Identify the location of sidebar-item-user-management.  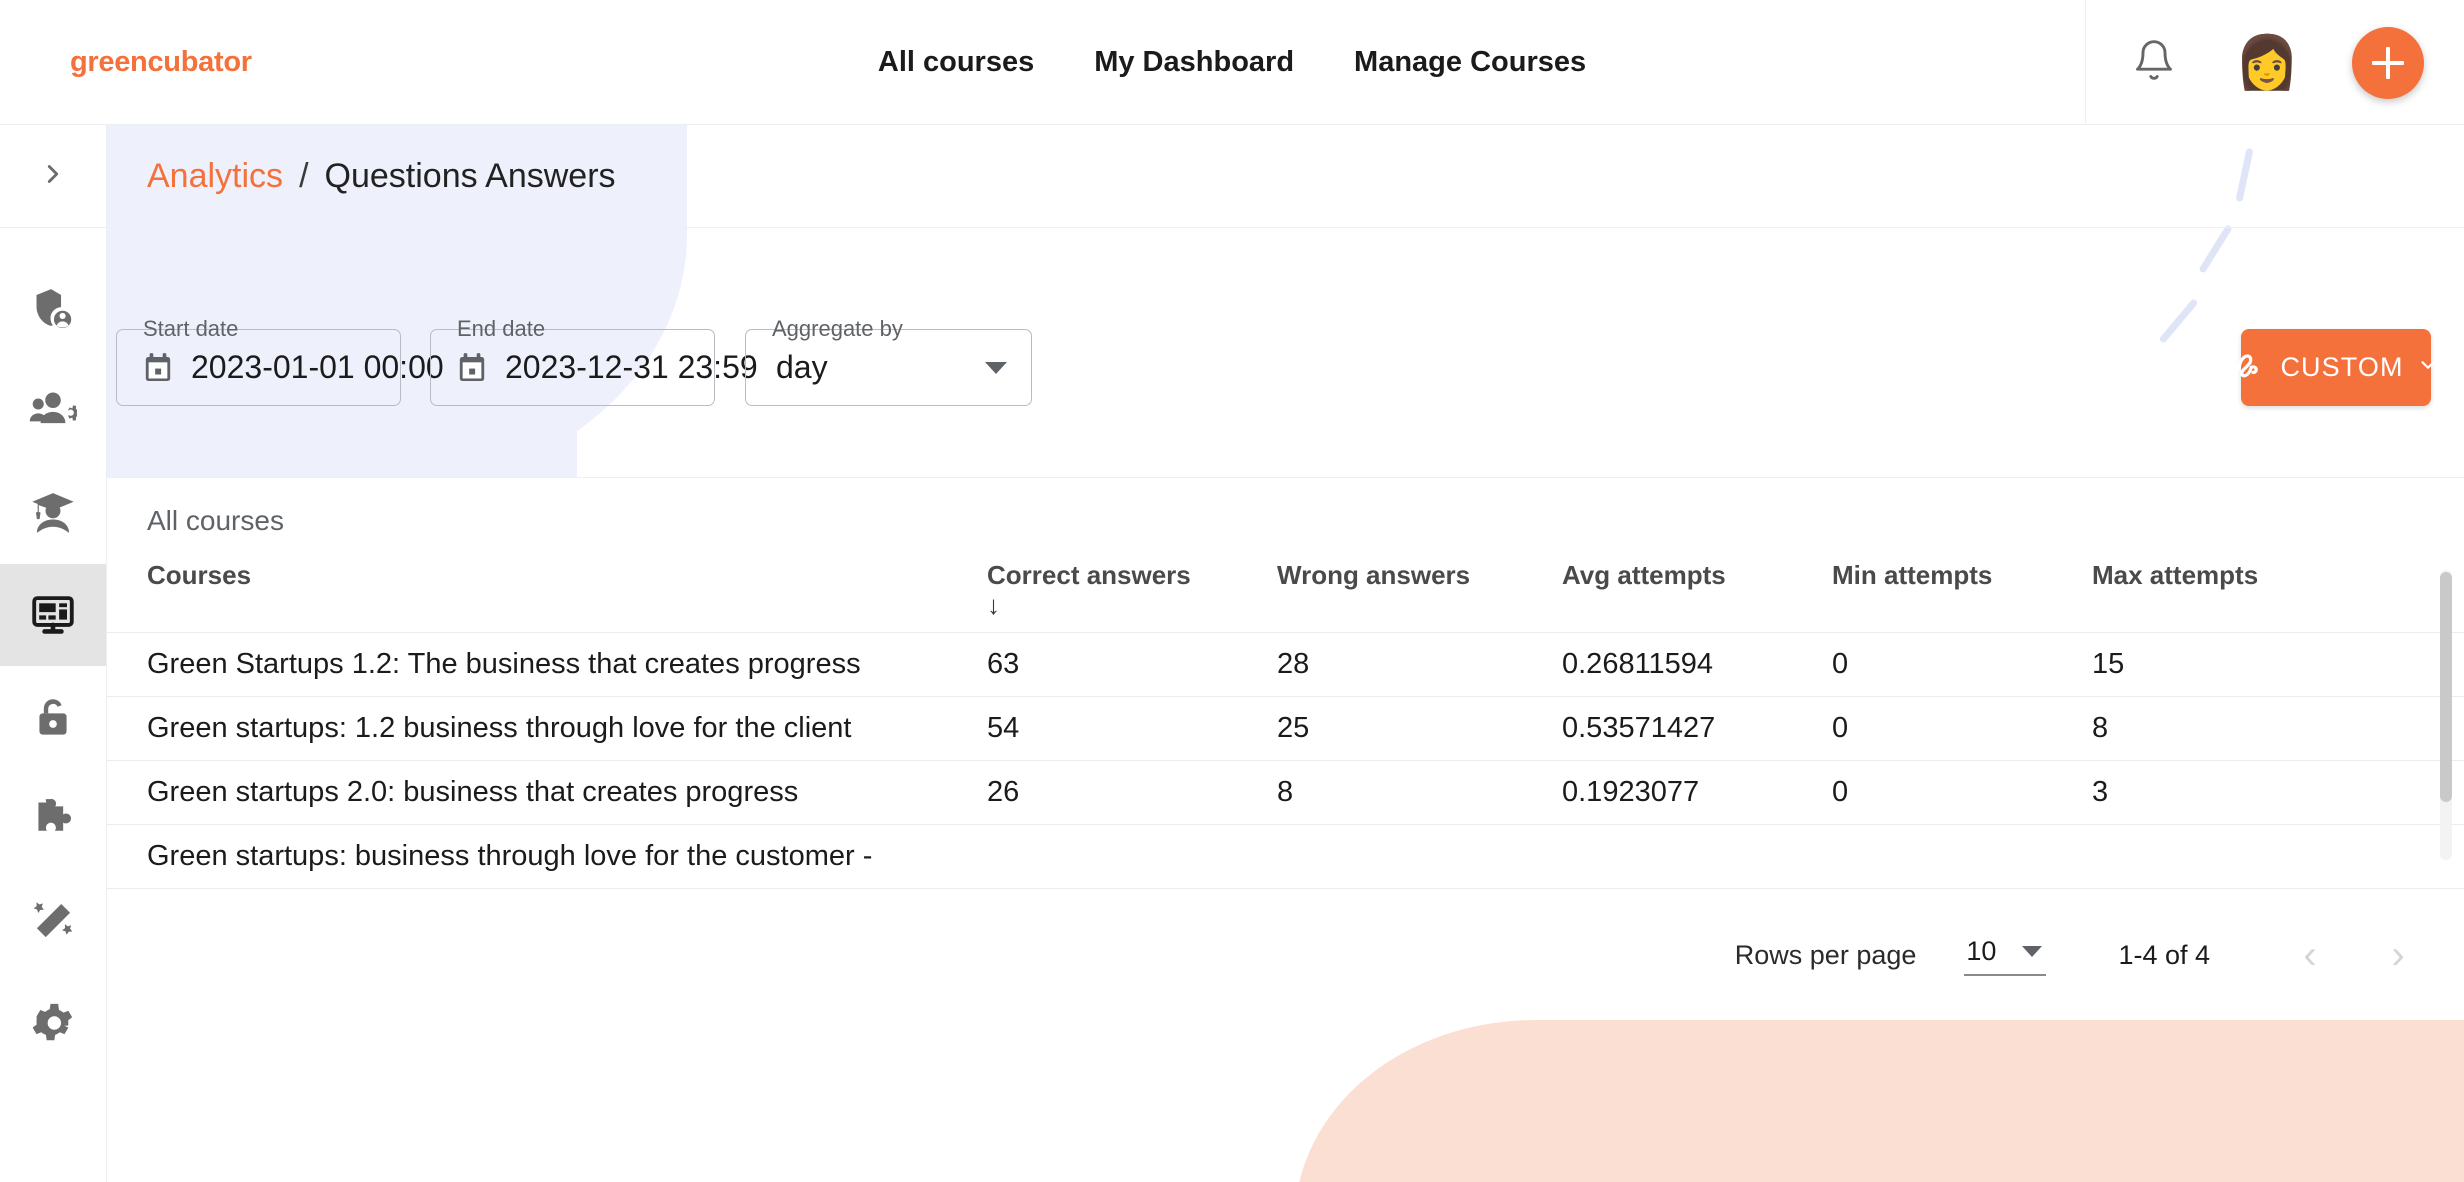
(53, 411).